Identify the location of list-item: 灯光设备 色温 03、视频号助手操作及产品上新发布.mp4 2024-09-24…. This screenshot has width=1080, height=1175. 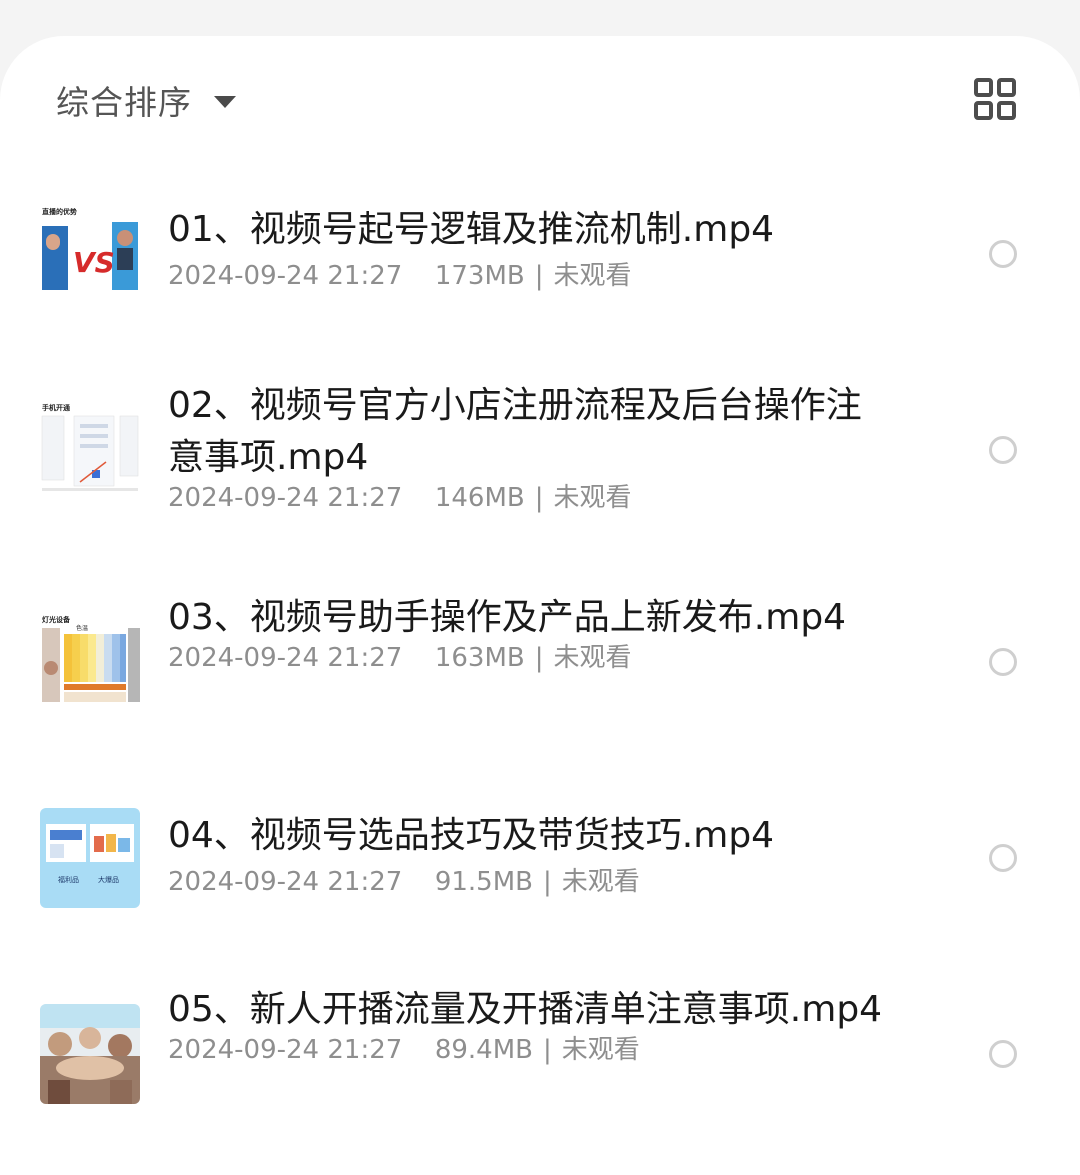
(540, 667).